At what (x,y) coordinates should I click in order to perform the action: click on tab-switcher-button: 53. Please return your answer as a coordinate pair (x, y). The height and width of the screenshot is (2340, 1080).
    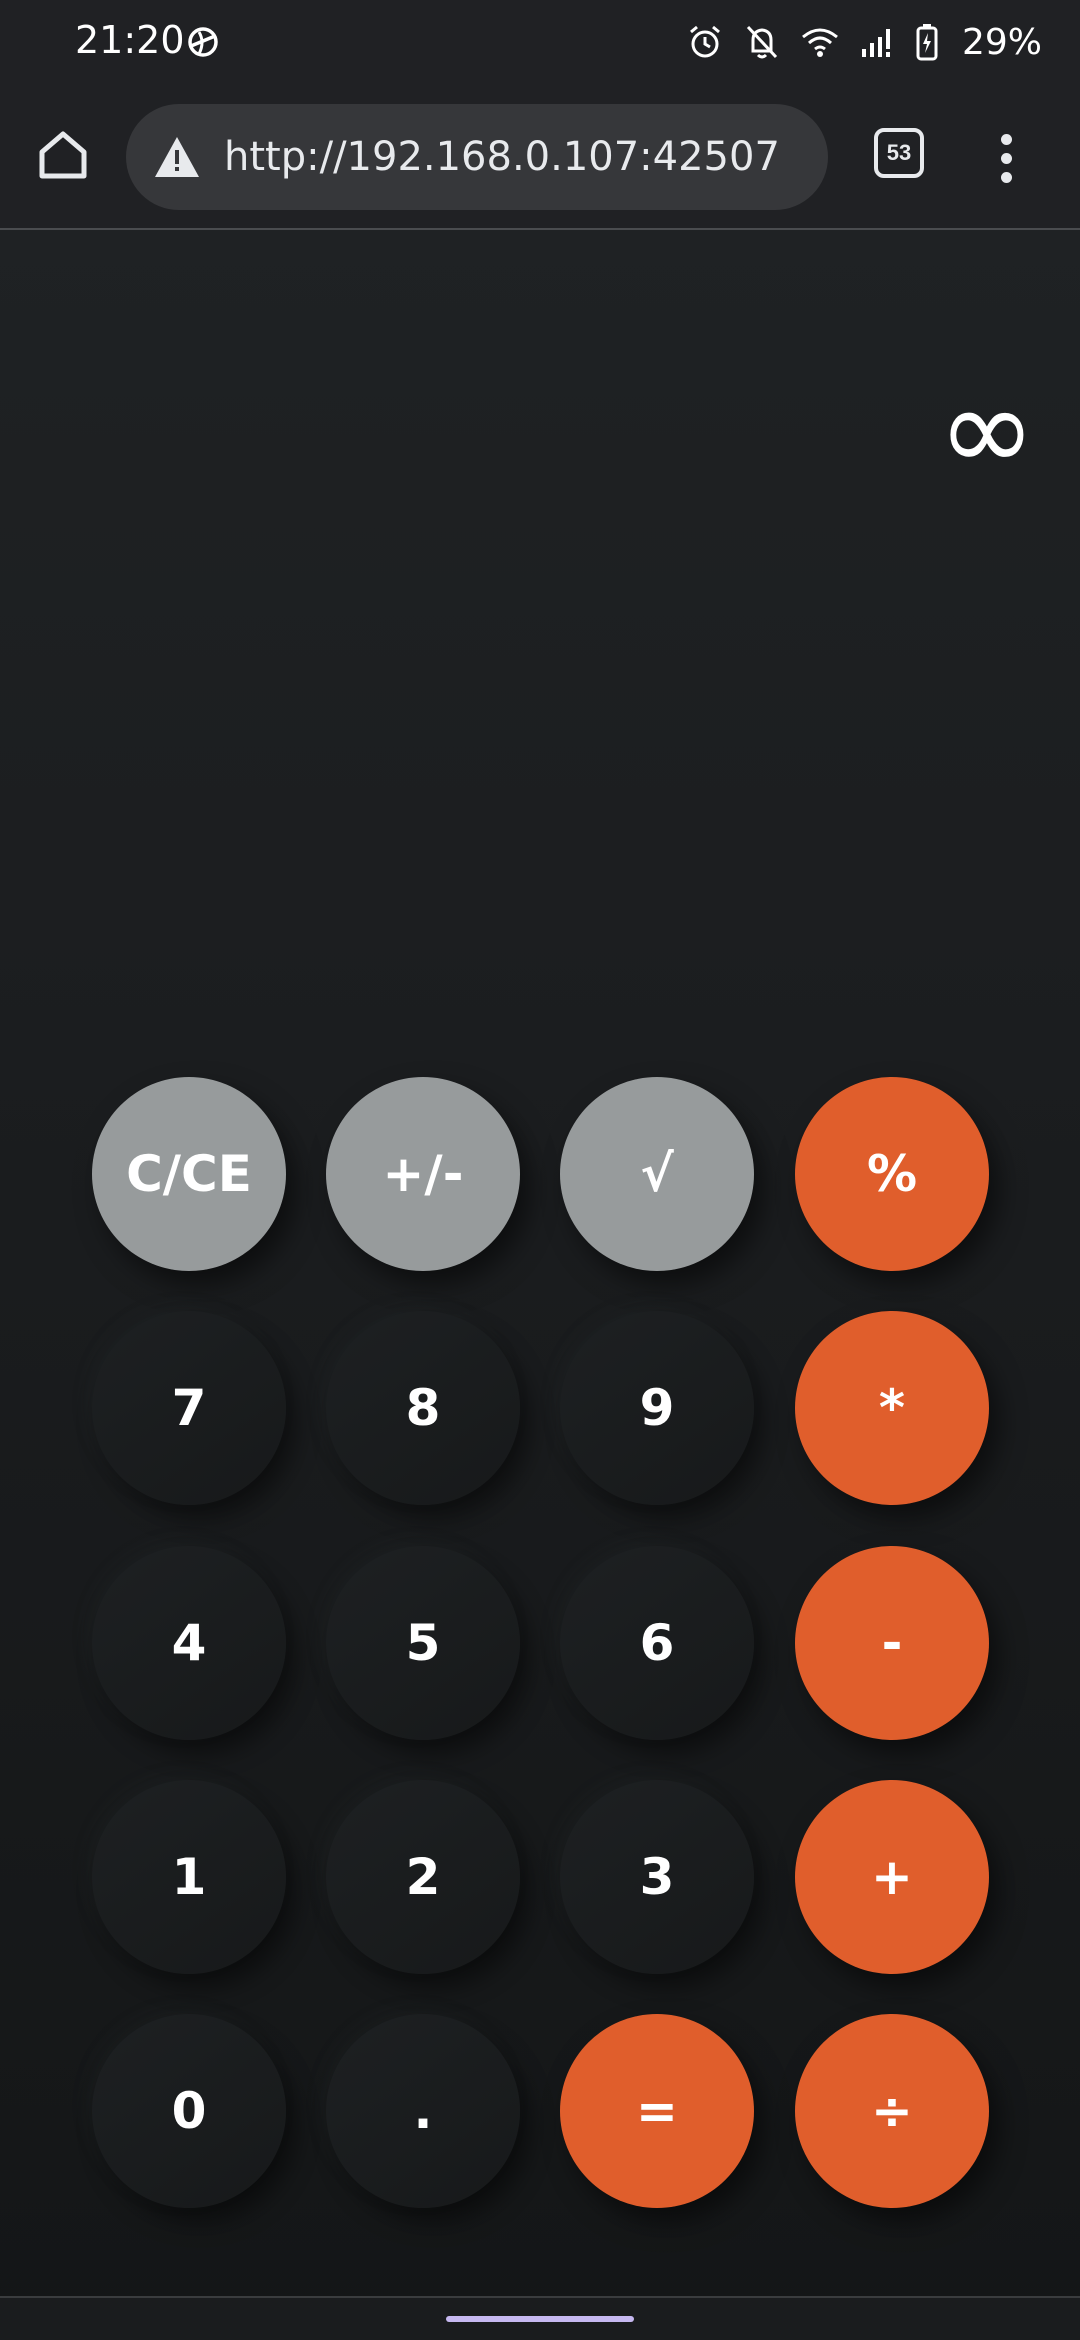
    Looking at the image, I should click on (899, 153).